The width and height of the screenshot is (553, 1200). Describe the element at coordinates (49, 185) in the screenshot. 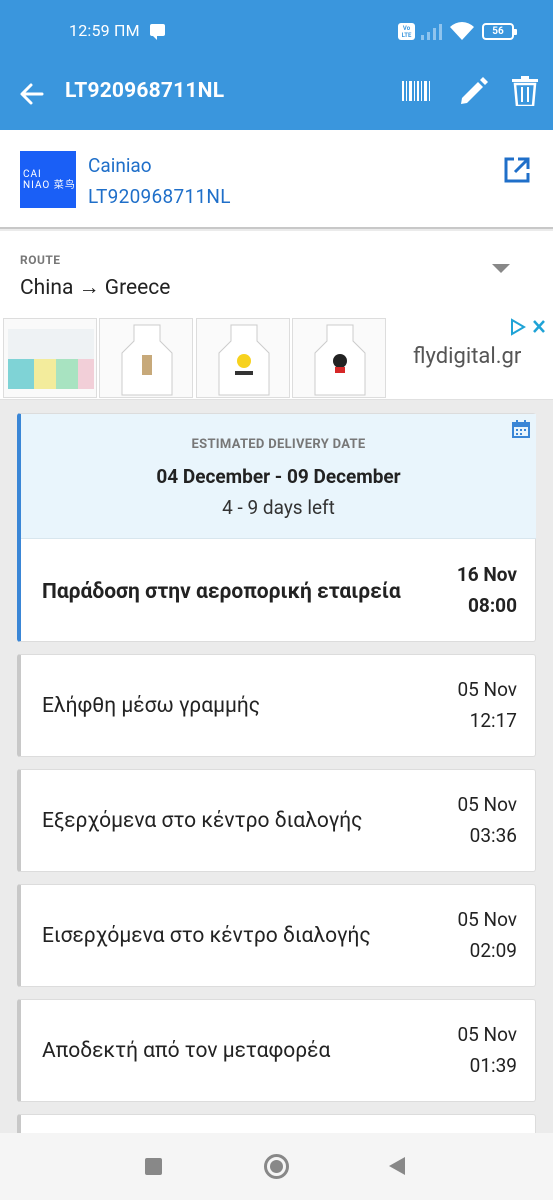

I see `carrier-logo-text: NIAO 菜鸟` at that location.